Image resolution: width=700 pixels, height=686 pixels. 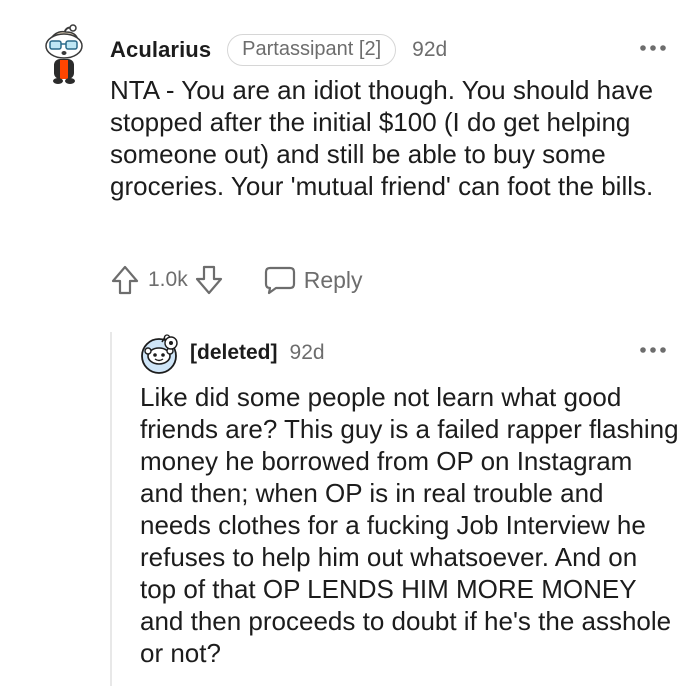 I want to click on vote-score: 1.0k, so click(x=168, y=279).